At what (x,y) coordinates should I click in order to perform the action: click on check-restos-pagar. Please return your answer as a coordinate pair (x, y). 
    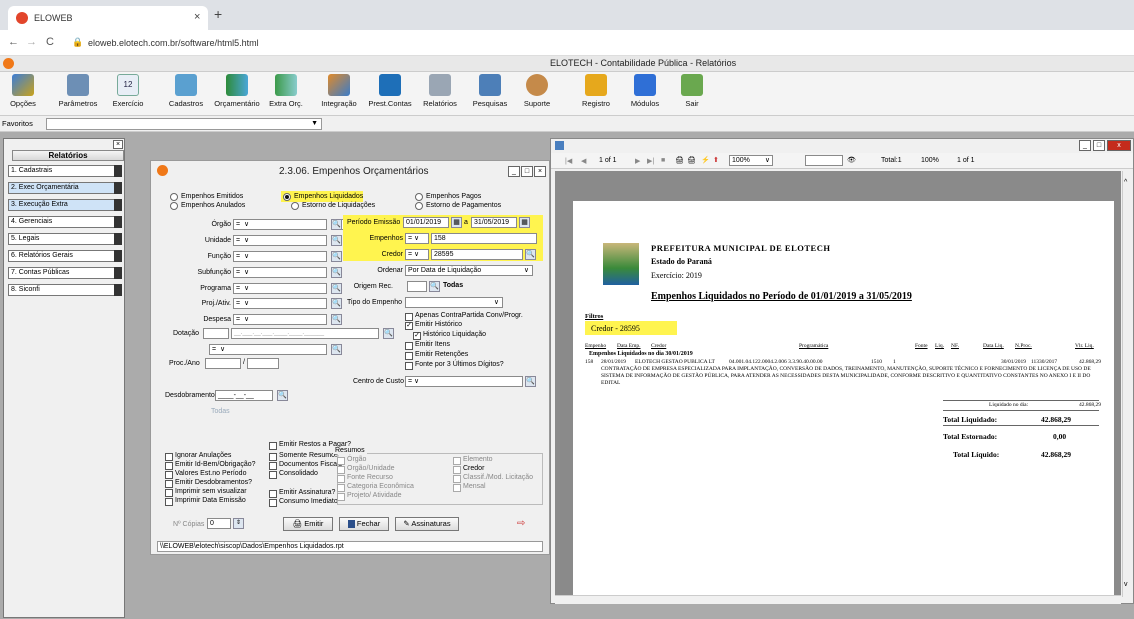
    Looking at the image, I should click on (273, 446).